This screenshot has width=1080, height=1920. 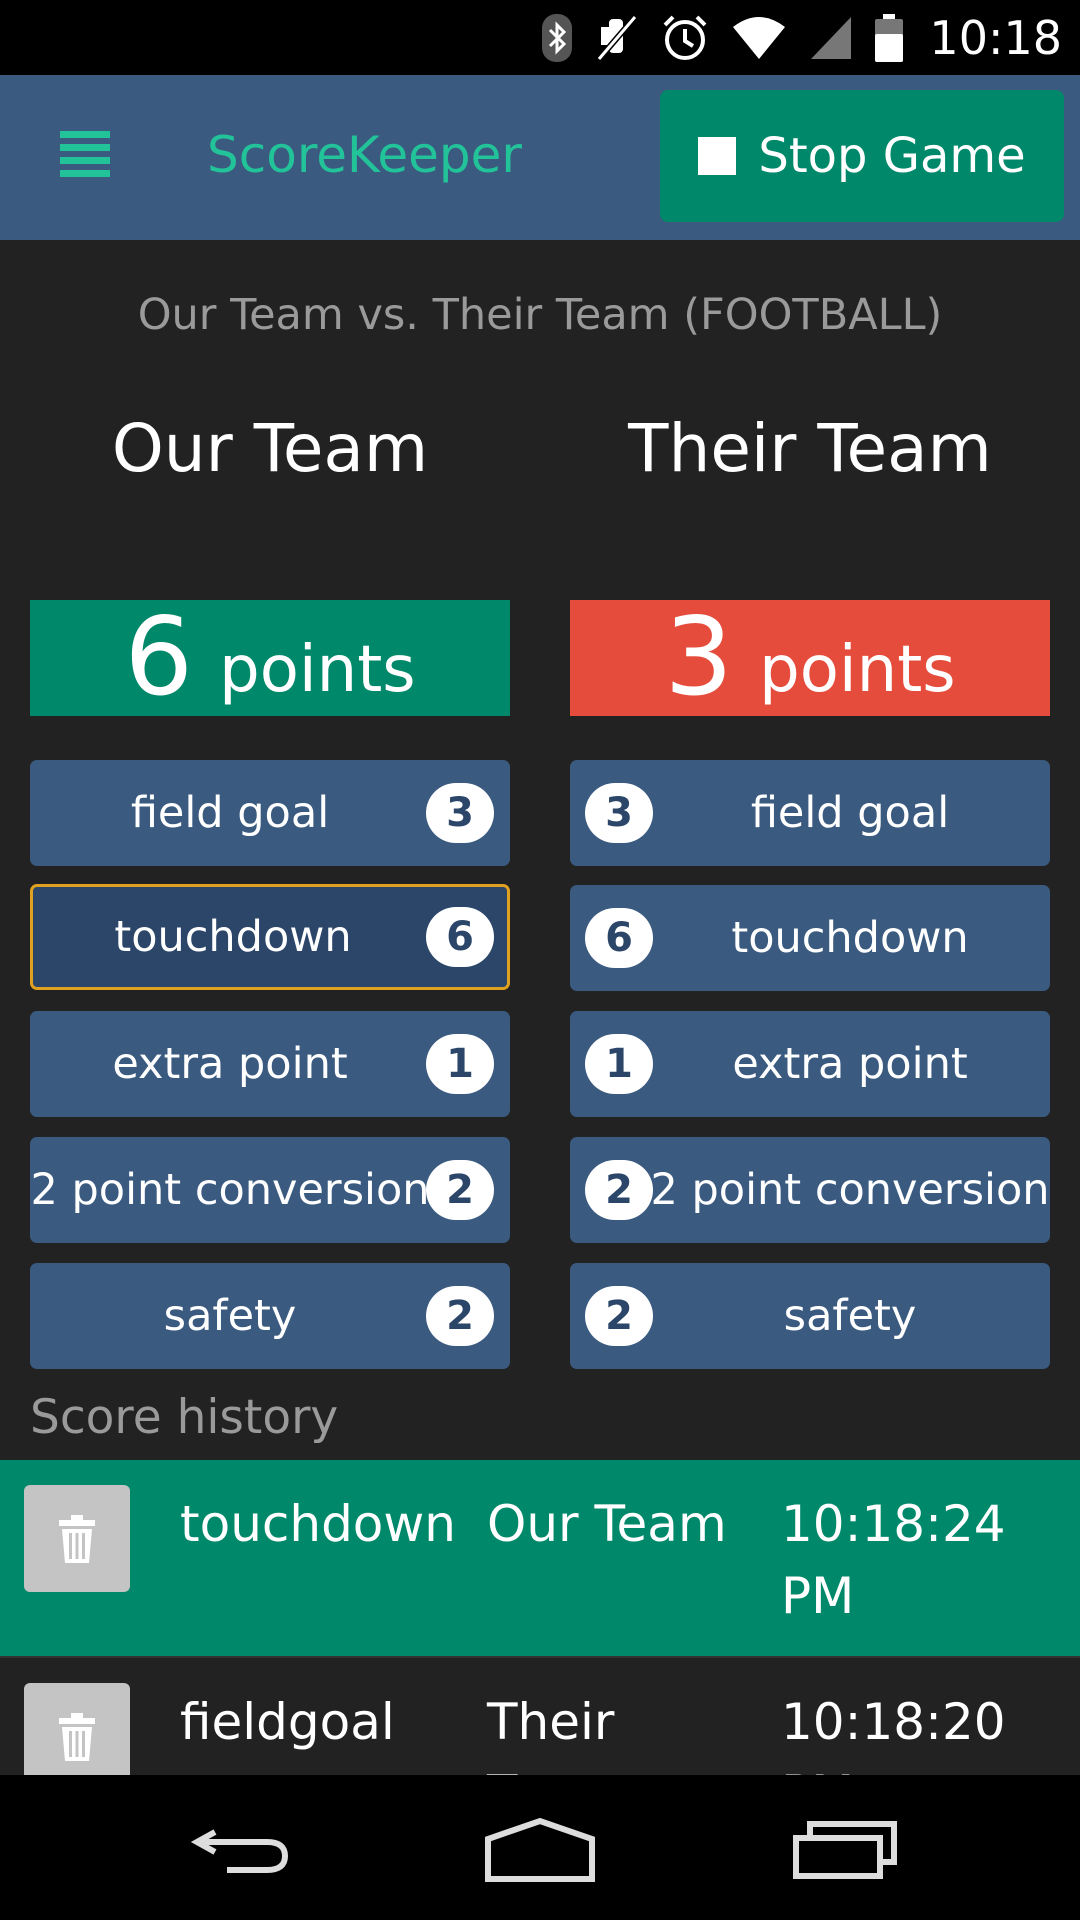 I want to click on their-field-goal-button: 3 field goal, so click(x=810, y=813).